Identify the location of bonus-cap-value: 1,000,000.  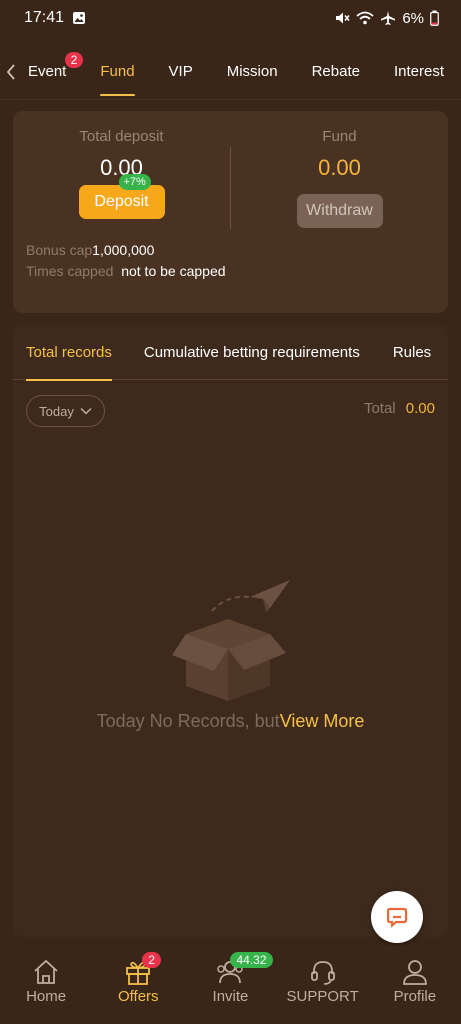
(123, 250).